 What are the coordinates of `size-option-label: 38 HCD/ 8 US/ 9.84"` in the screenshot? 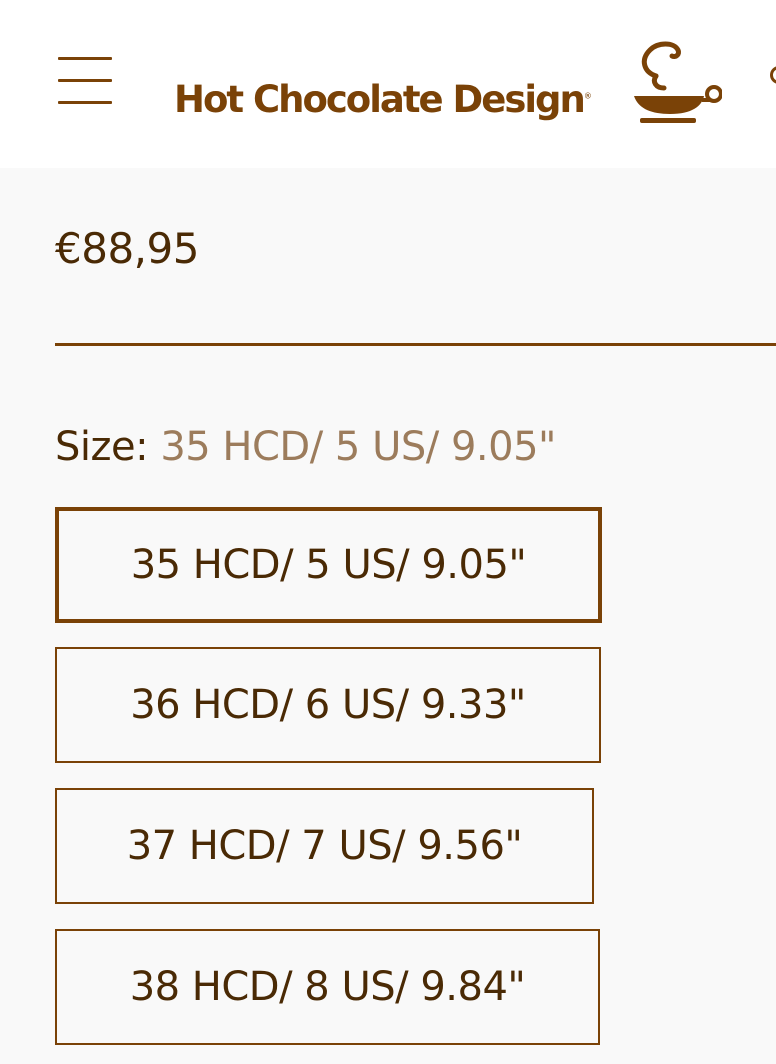 It's located at (327, 987).